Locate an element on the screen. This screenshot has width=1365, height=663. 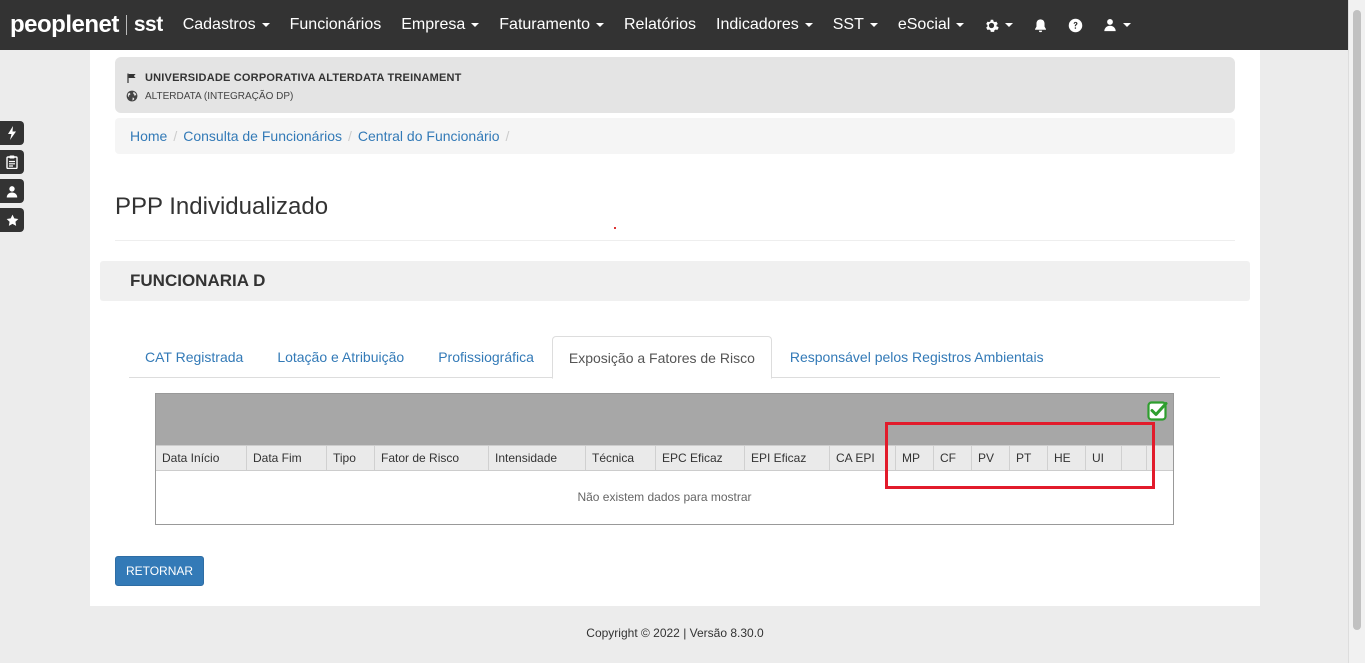
gear-icon is located at coordinates (992, 25).